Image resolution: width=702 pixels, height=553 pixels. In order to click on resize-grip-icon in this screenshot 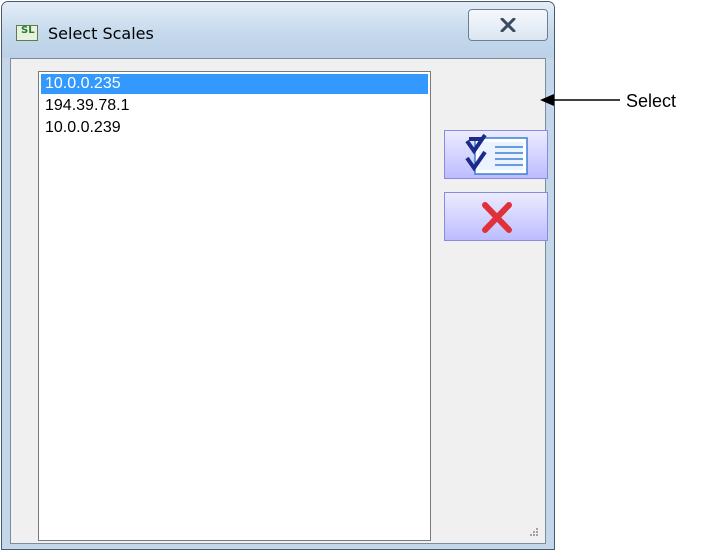, I will do `click(534, 532)`.